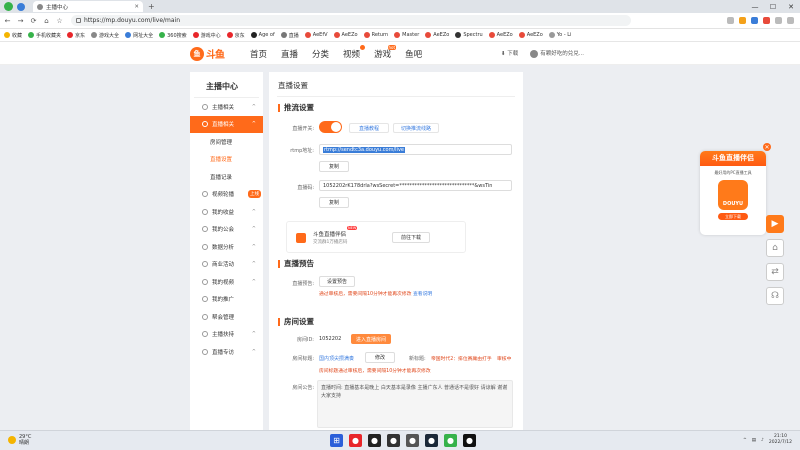 Image resolution: width=800 pixels, height=450 pixels. Describe the element at coordinates (20, 21) in the screenshot. I see `forward-icon: →` at that location.